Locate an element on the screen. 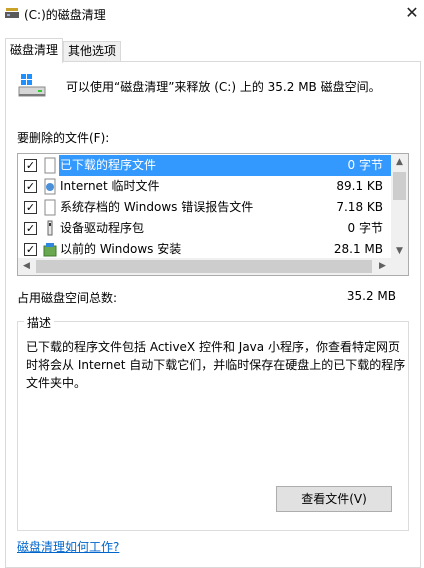 This screenshot has width=424, height=568. total-space-label: 占用磁盘空间总数: is located at coordinates (67, 298).